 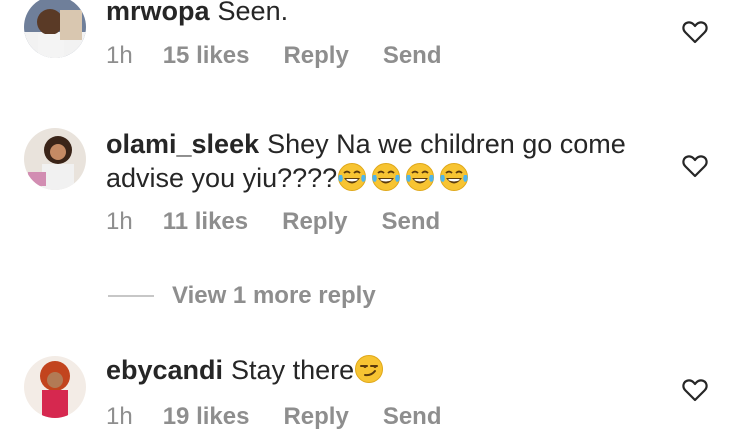 I want to click on comment-meta: 1h 11 likes Reply Send, so click(x=290, y=222).